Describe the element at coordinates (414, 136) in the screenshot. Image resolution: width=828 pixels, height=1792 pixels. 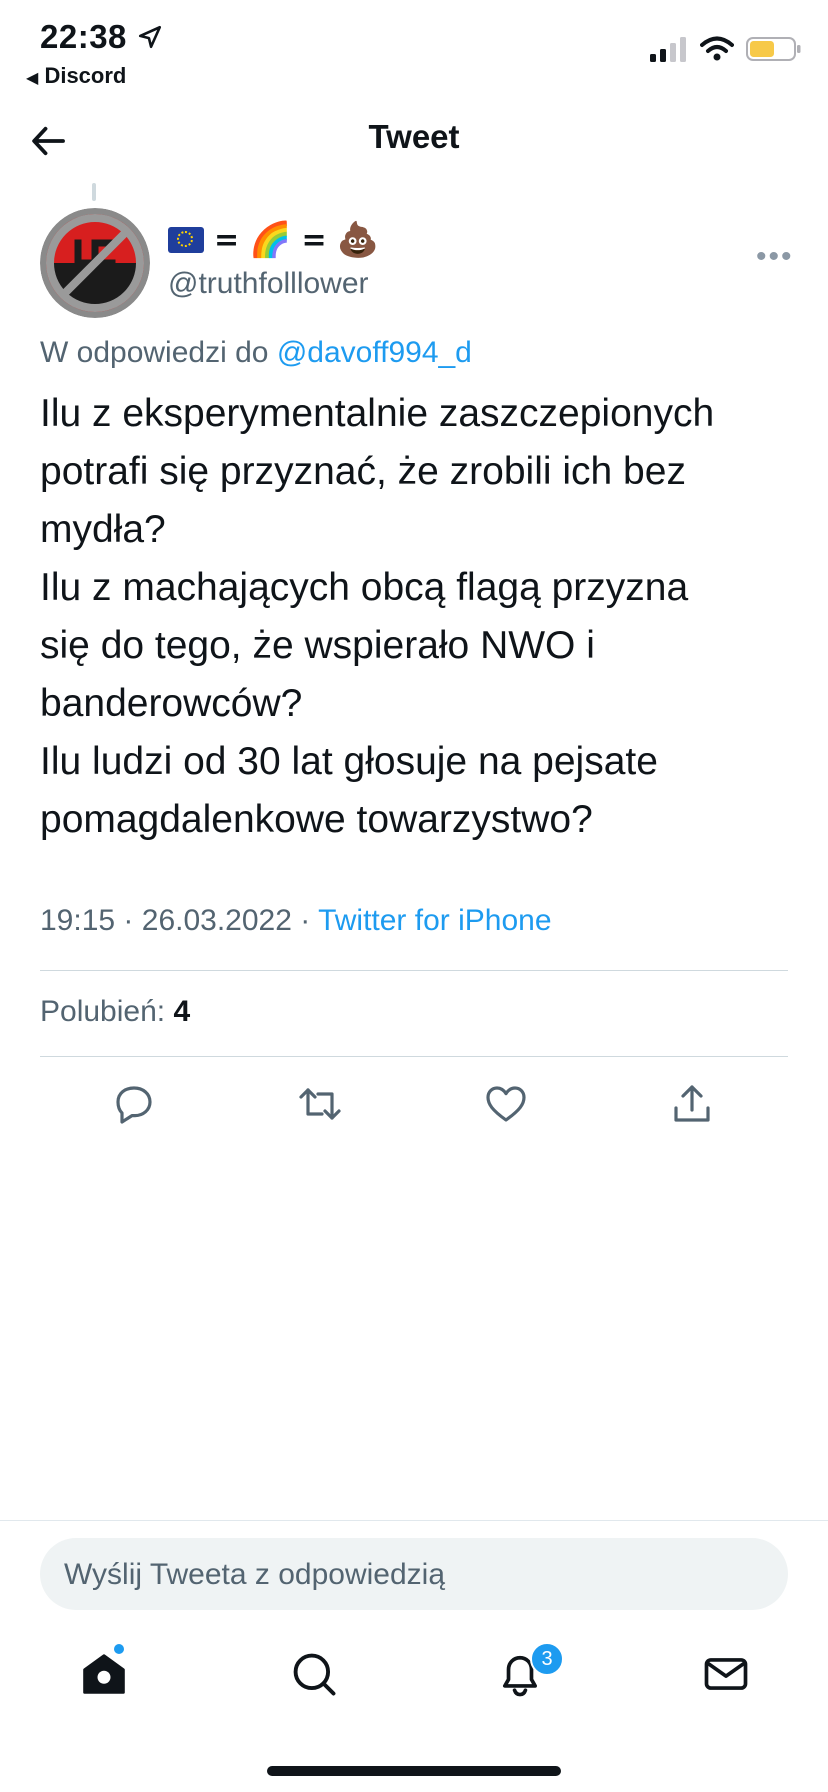
I see `page-title: Tweet` at that location.